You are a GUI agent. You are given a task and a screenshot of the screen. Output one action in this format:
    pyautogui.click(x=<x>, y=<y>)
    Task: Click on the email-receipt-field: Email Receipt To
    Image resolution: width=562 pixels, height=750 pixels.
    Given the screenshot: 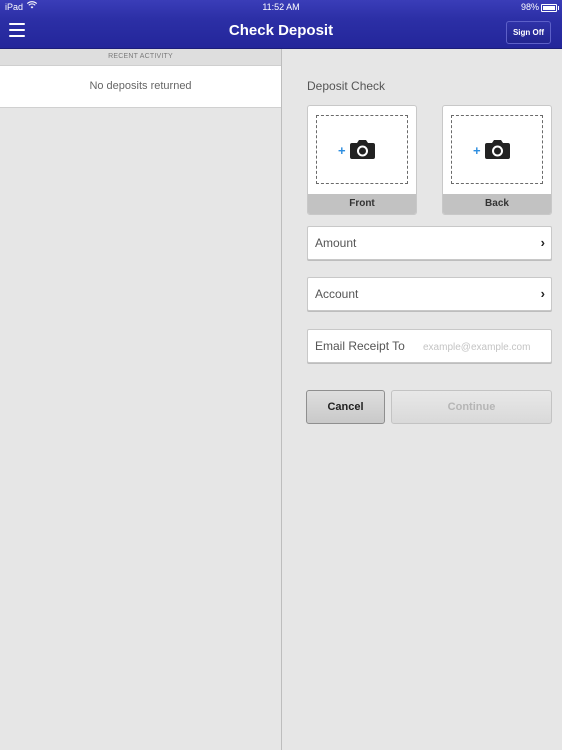 What is the action you would take?
    pyautogui.click(x=429, y=346)
    